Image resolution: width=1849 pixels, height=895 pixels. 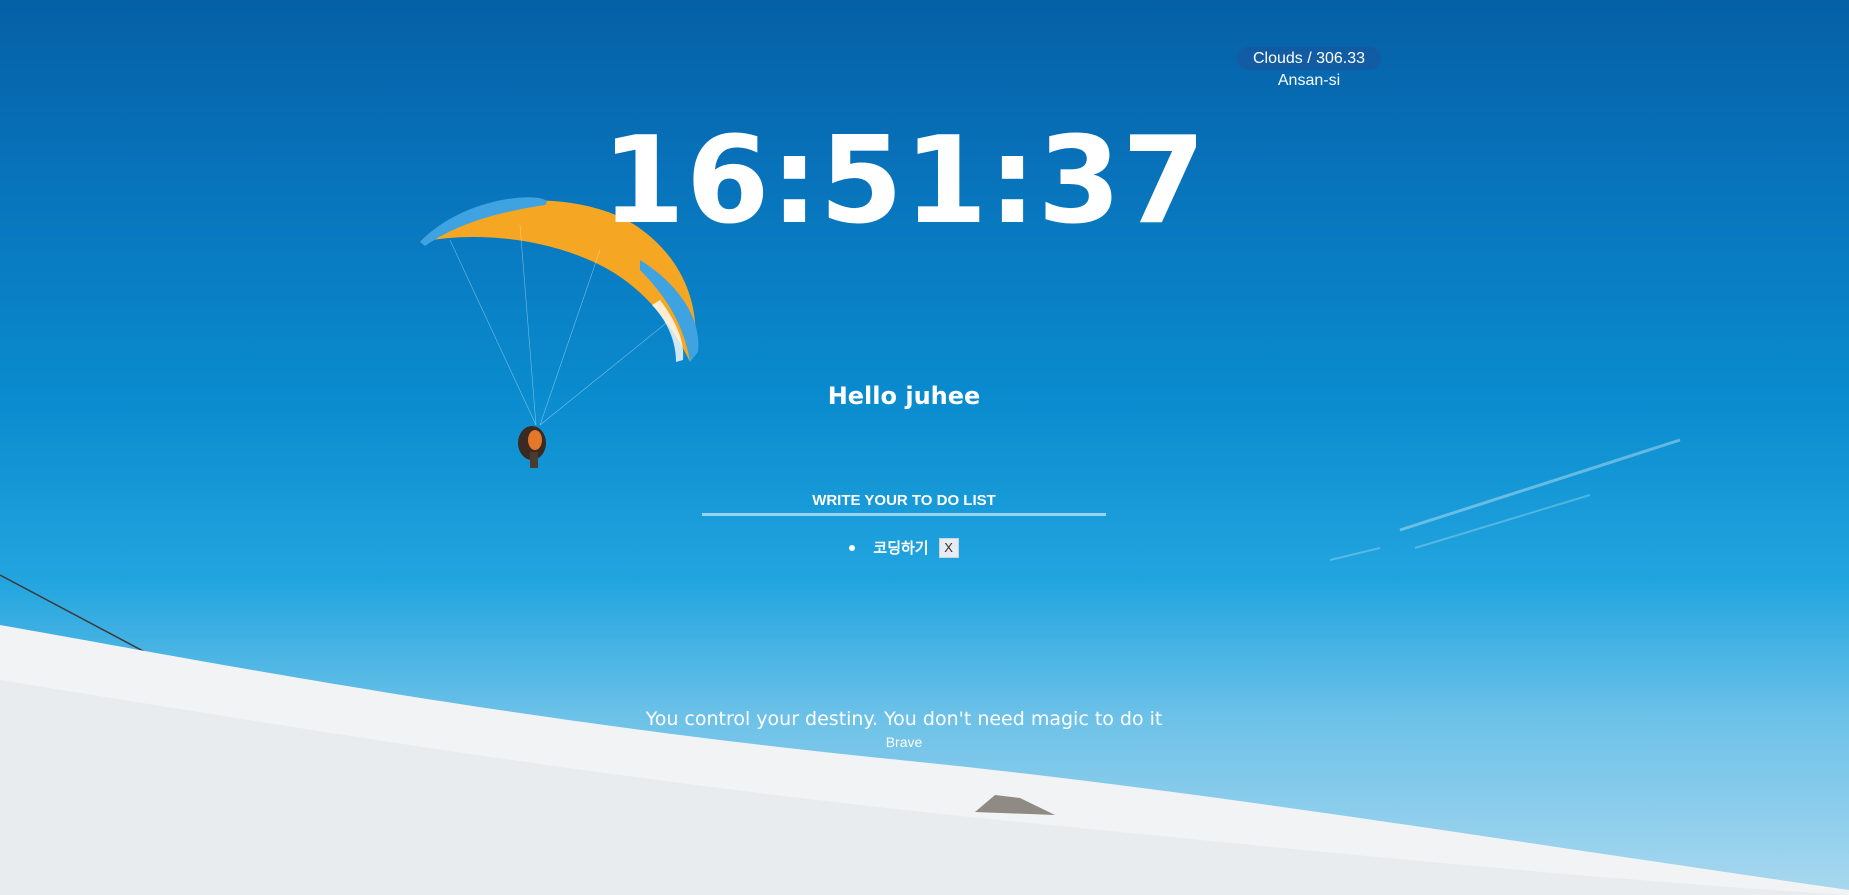 What do you see at coordinates (1309, 80) in the screenshot?
I see `weather-city: Ansan-si` at bounding box center [1309, 80].